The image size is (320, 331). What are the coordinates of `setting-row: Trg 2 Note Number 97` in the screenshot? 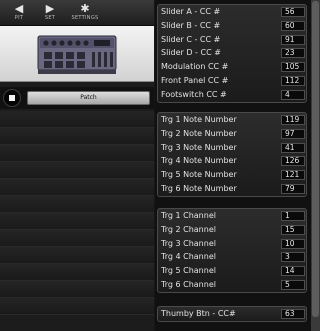 It's located at (232, 134).